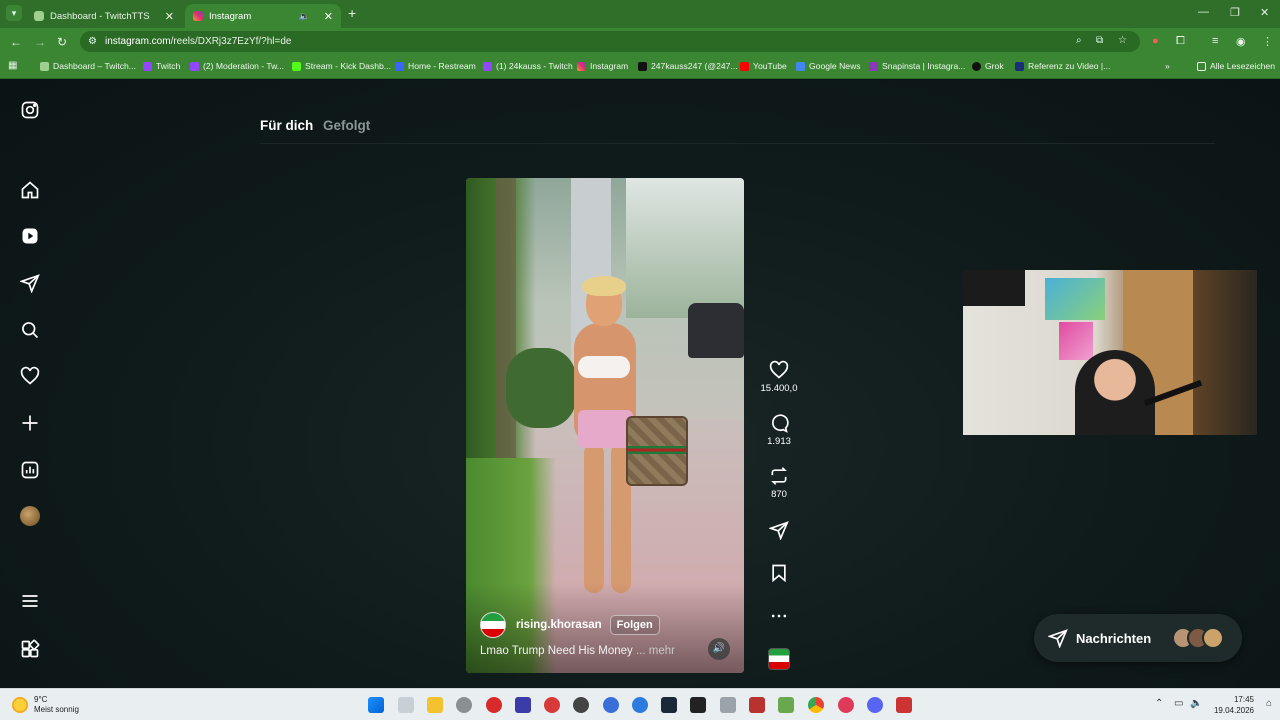 The height and width of the screenshot is (720, 1280). Describe the element at coordinates (523, 705) in the screenshot. I see `vpn-icon` at that location.